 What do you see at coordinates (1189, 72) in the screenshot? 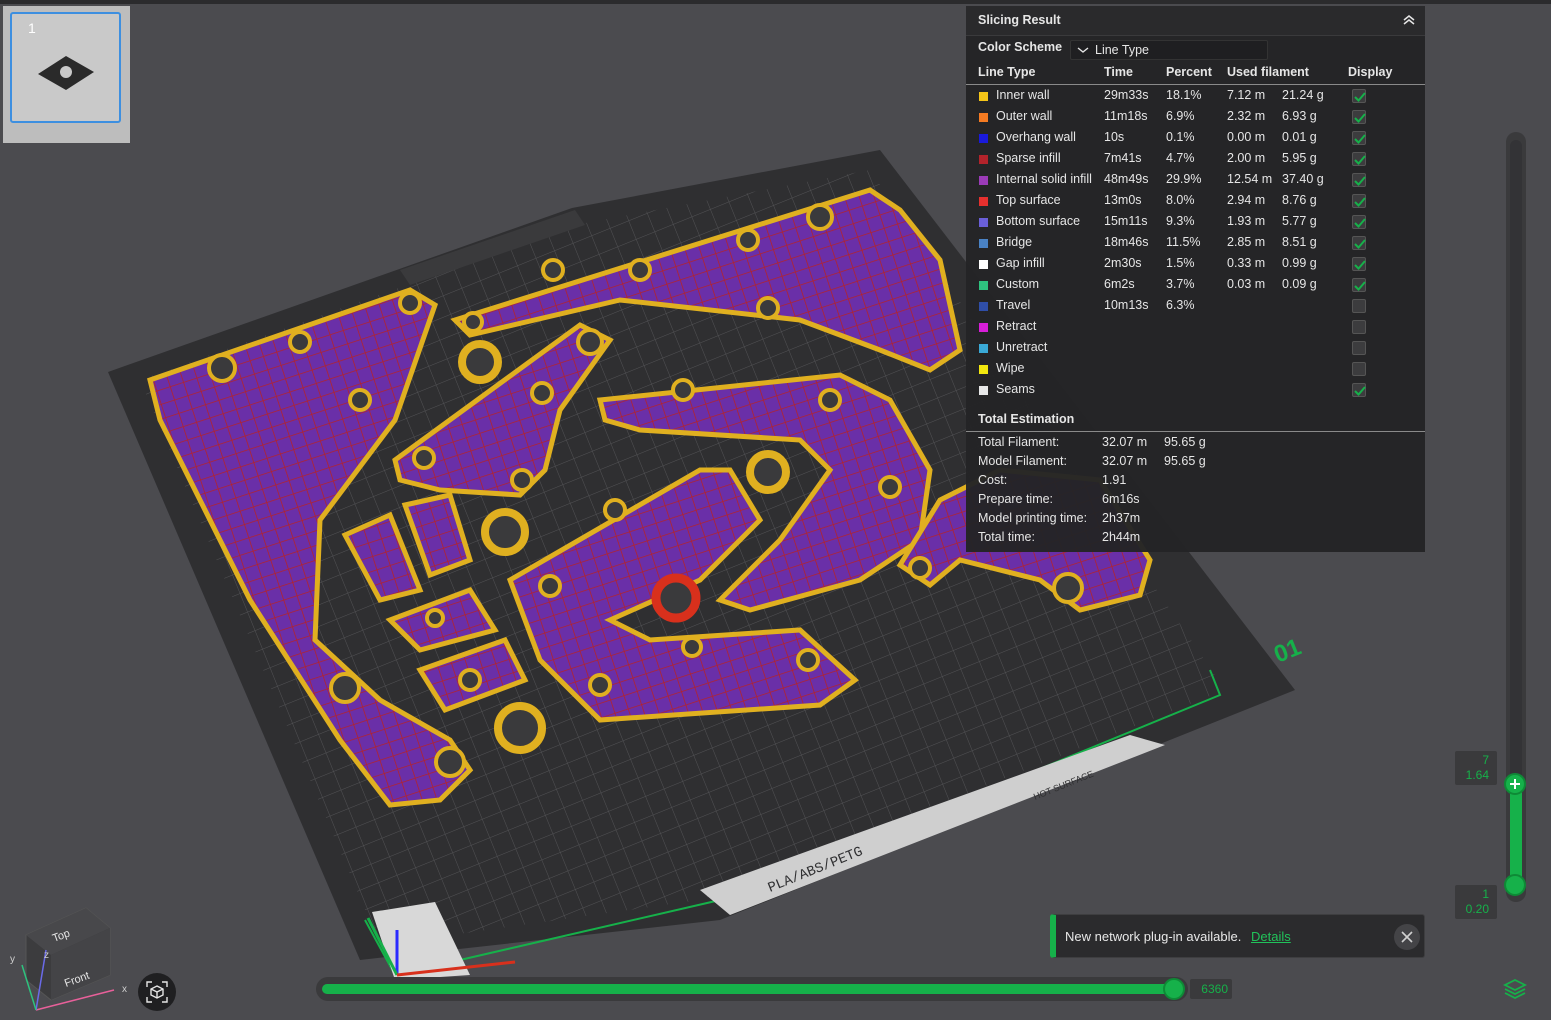
I see `col-percent: Percent` at bounding box center [1189, 72].